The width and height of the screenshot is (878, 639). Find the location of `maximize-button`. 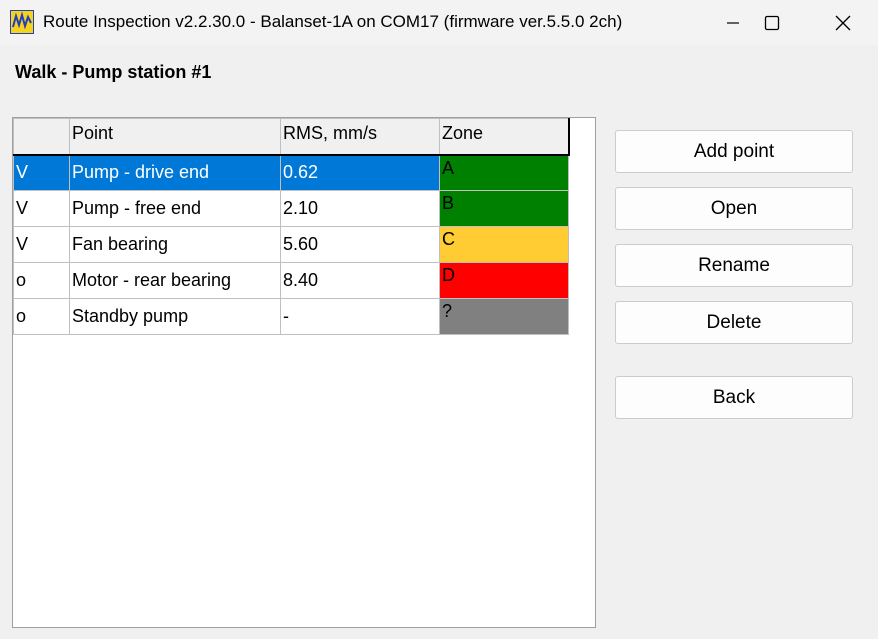

maximize-button is located at coordinates (772, 22).